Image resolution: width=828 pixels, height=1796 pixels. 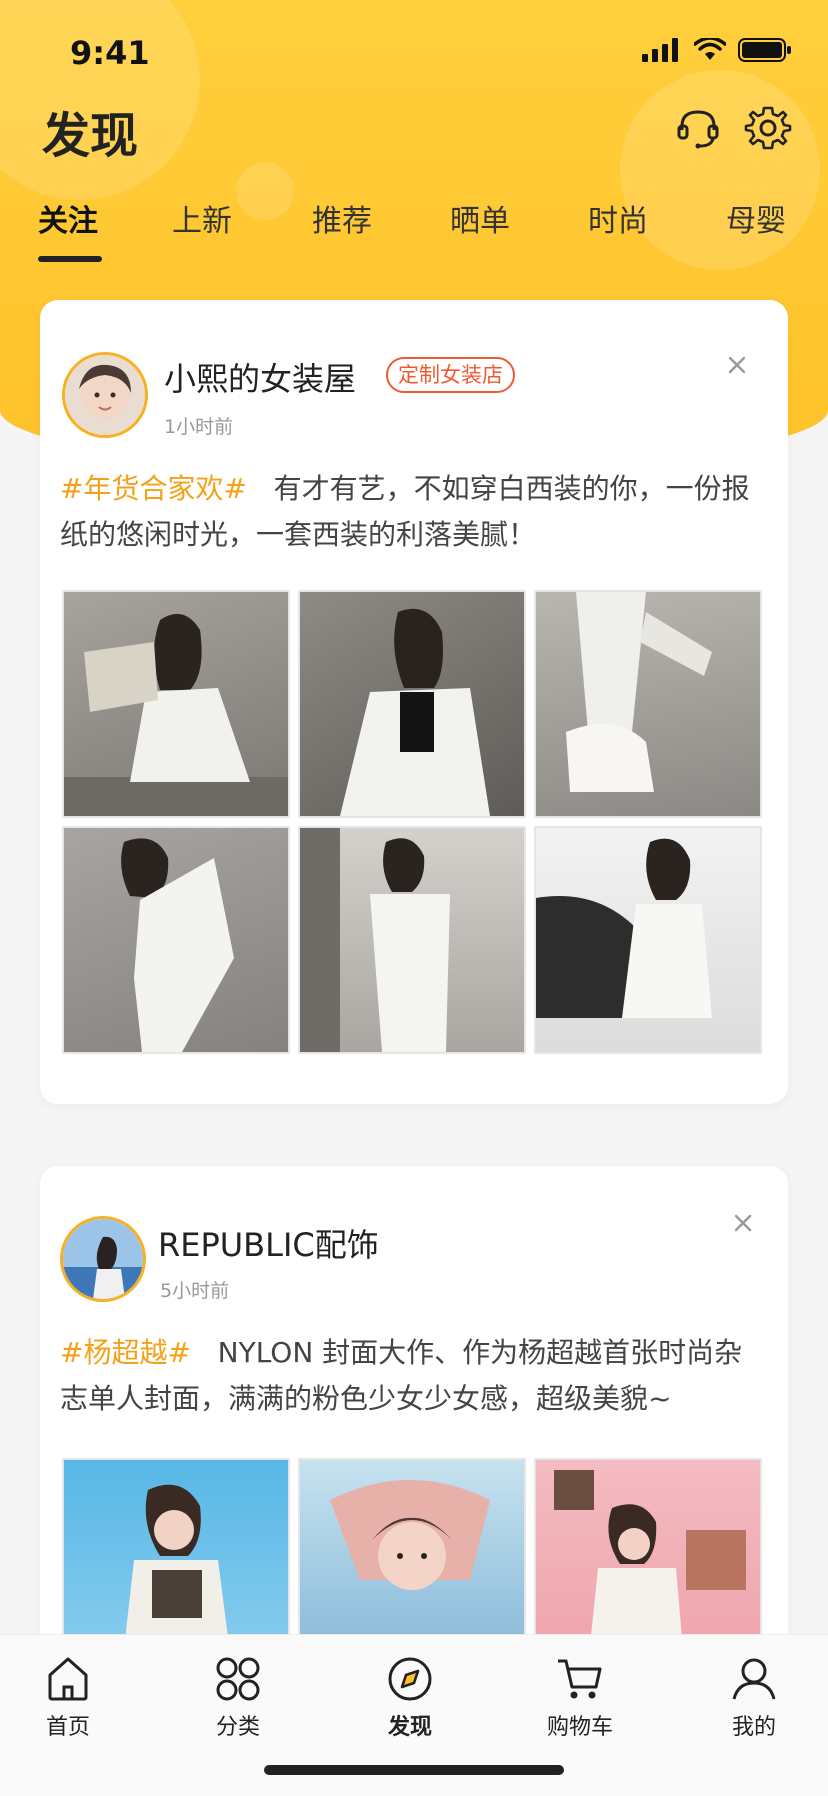 I want to click on tabbar-home: 首页, so click(x=68, y=1693).